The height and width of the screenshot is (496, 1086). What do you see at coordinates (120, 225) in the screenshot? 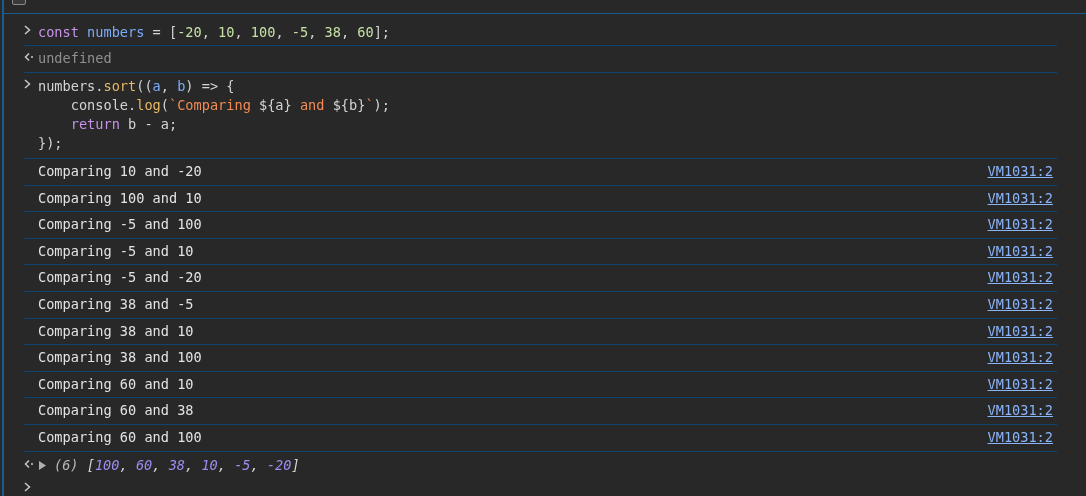
I see `log-message: Comparing -5 and 100` at bounding box center [120, 225].